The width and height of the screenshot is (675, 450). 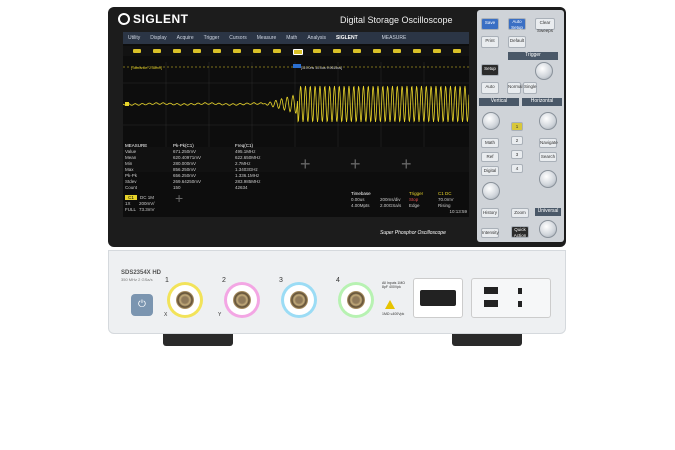 I want to click on math-button: Math, so click(x=490, y=143).